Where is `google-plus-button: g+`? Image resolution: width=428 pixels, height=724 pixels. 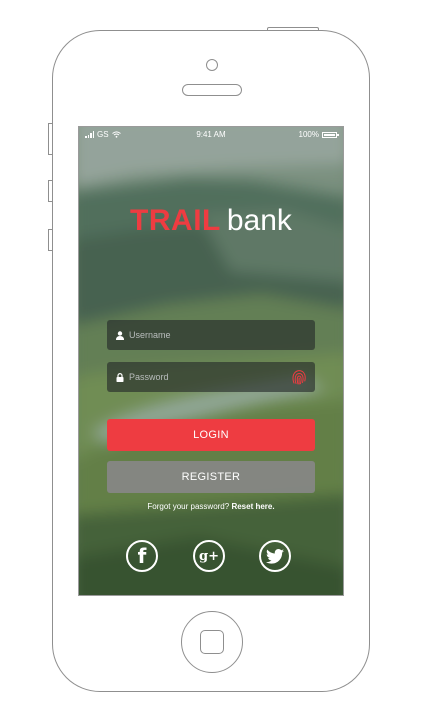
google-plus-button: g+ is located at coordinates (209, 556).